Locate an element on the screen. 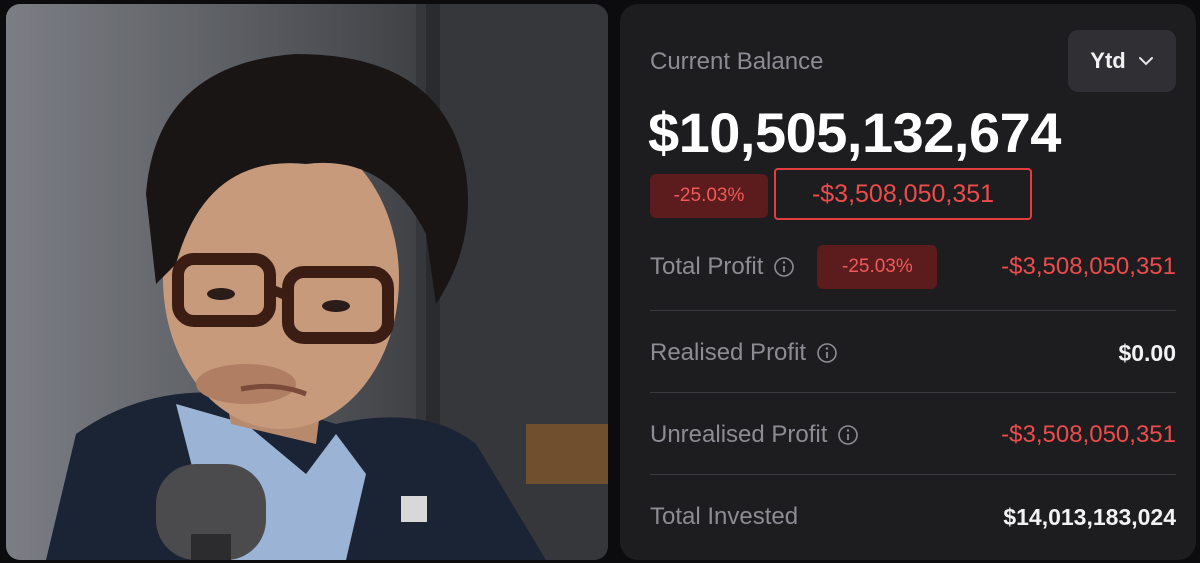 The image size is (1200, 563). total-invested-label: Total Invested is located at coordinates (724, 516).